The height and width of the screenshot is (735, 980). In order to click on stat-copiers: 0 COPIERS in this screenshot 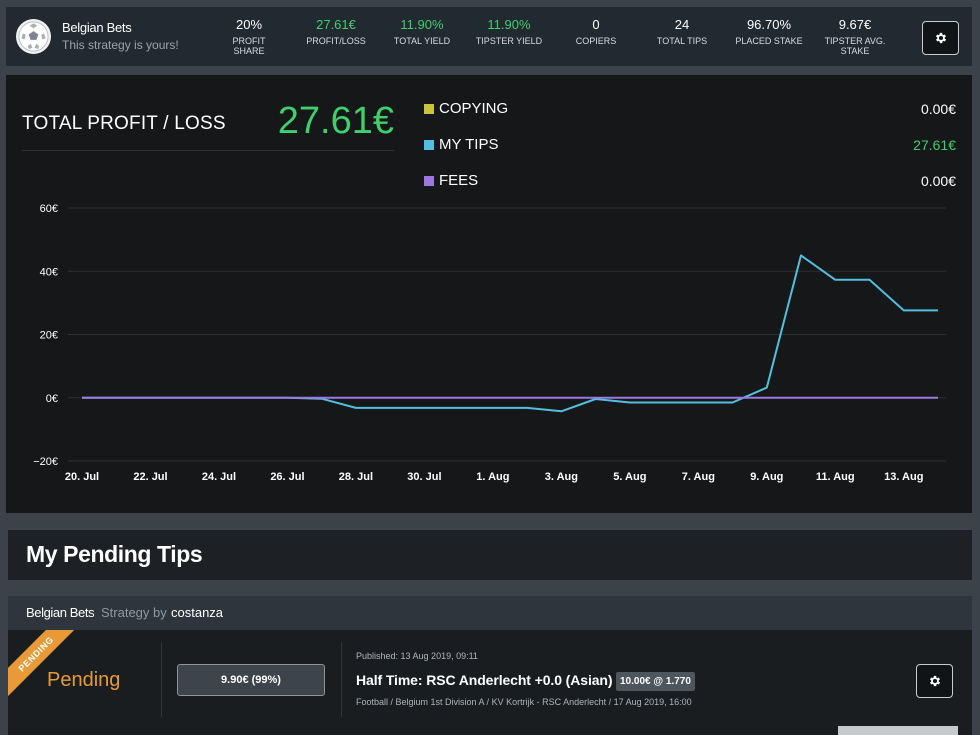, I will do `click(596, 31)`.